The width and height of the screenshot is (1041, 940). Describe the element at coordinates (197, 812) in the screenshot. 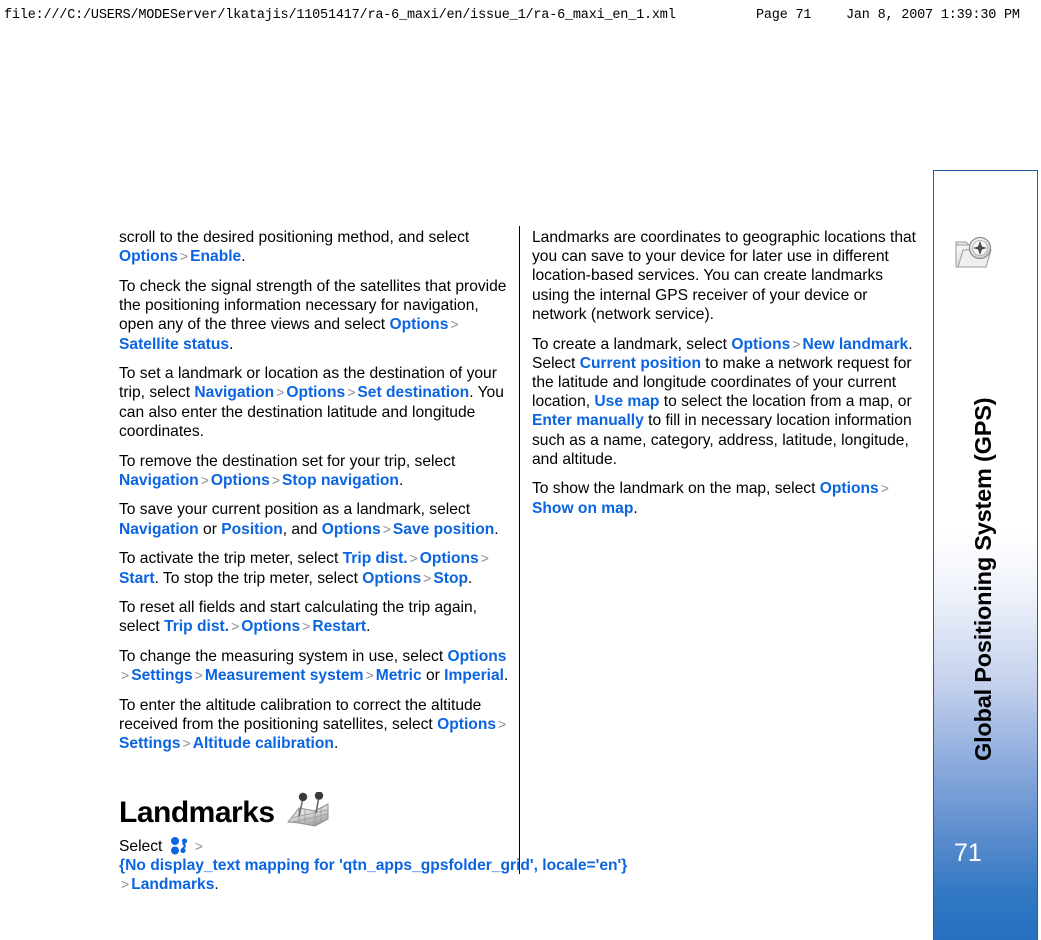

I see `section-heading-text: Landmarks` at that location.